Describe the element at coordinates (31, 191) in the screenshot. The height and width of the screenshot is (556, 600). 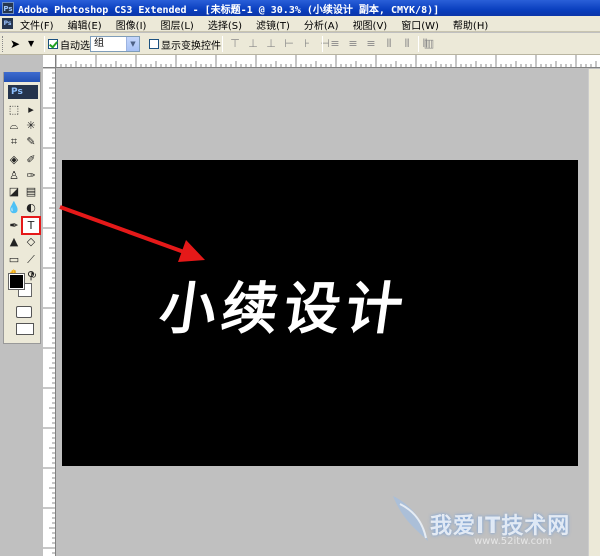
I see `gradient-tool-icon: ▤` at that location.